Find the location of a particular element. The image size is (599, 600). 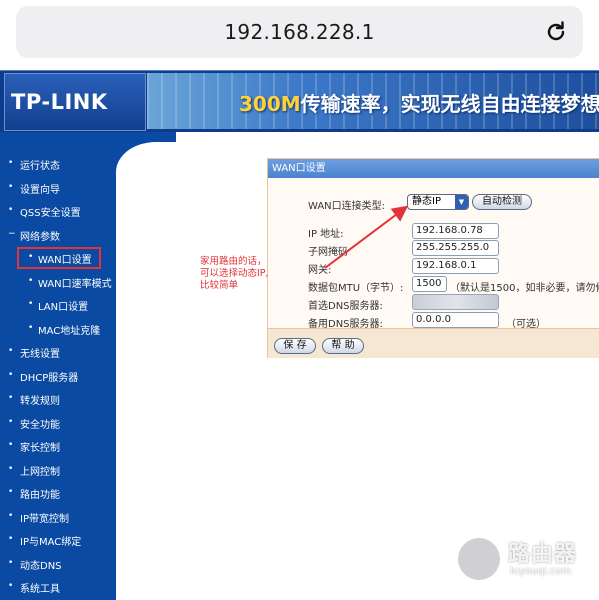

sidebar-item: • IP带宽控制 is located at coordinates (58, 516).